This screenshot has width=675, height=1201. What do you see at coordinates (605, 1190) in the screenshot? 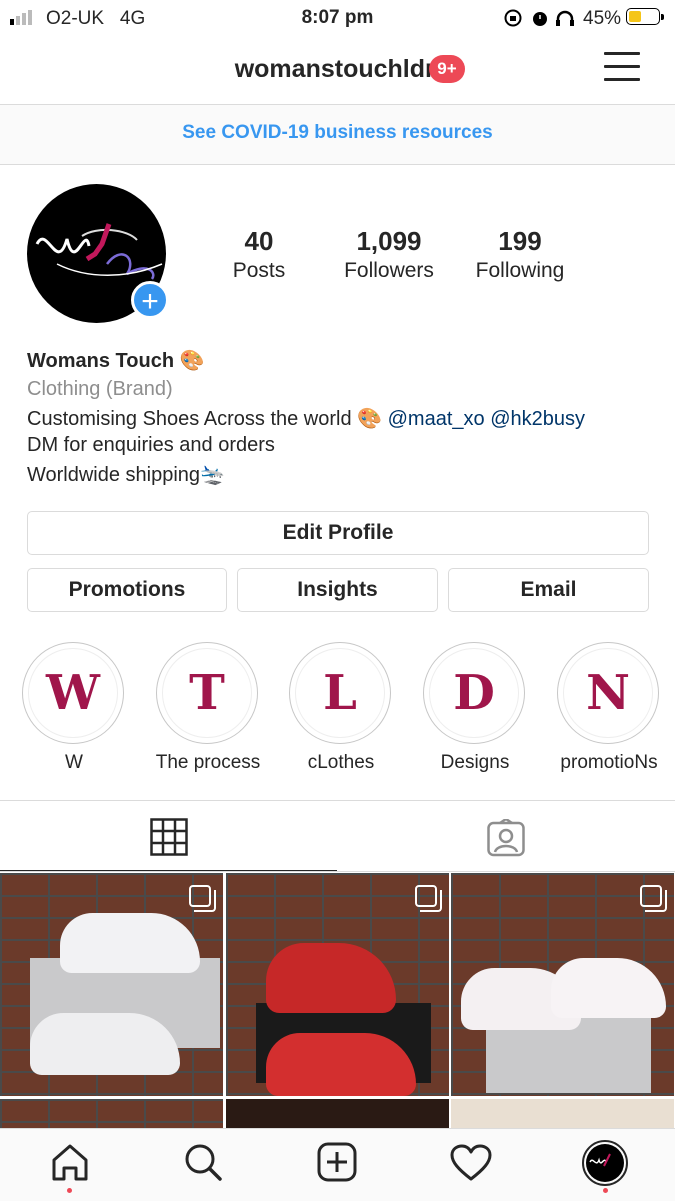
I see `profile-activity-dot` at bounding box center [605, 1190].